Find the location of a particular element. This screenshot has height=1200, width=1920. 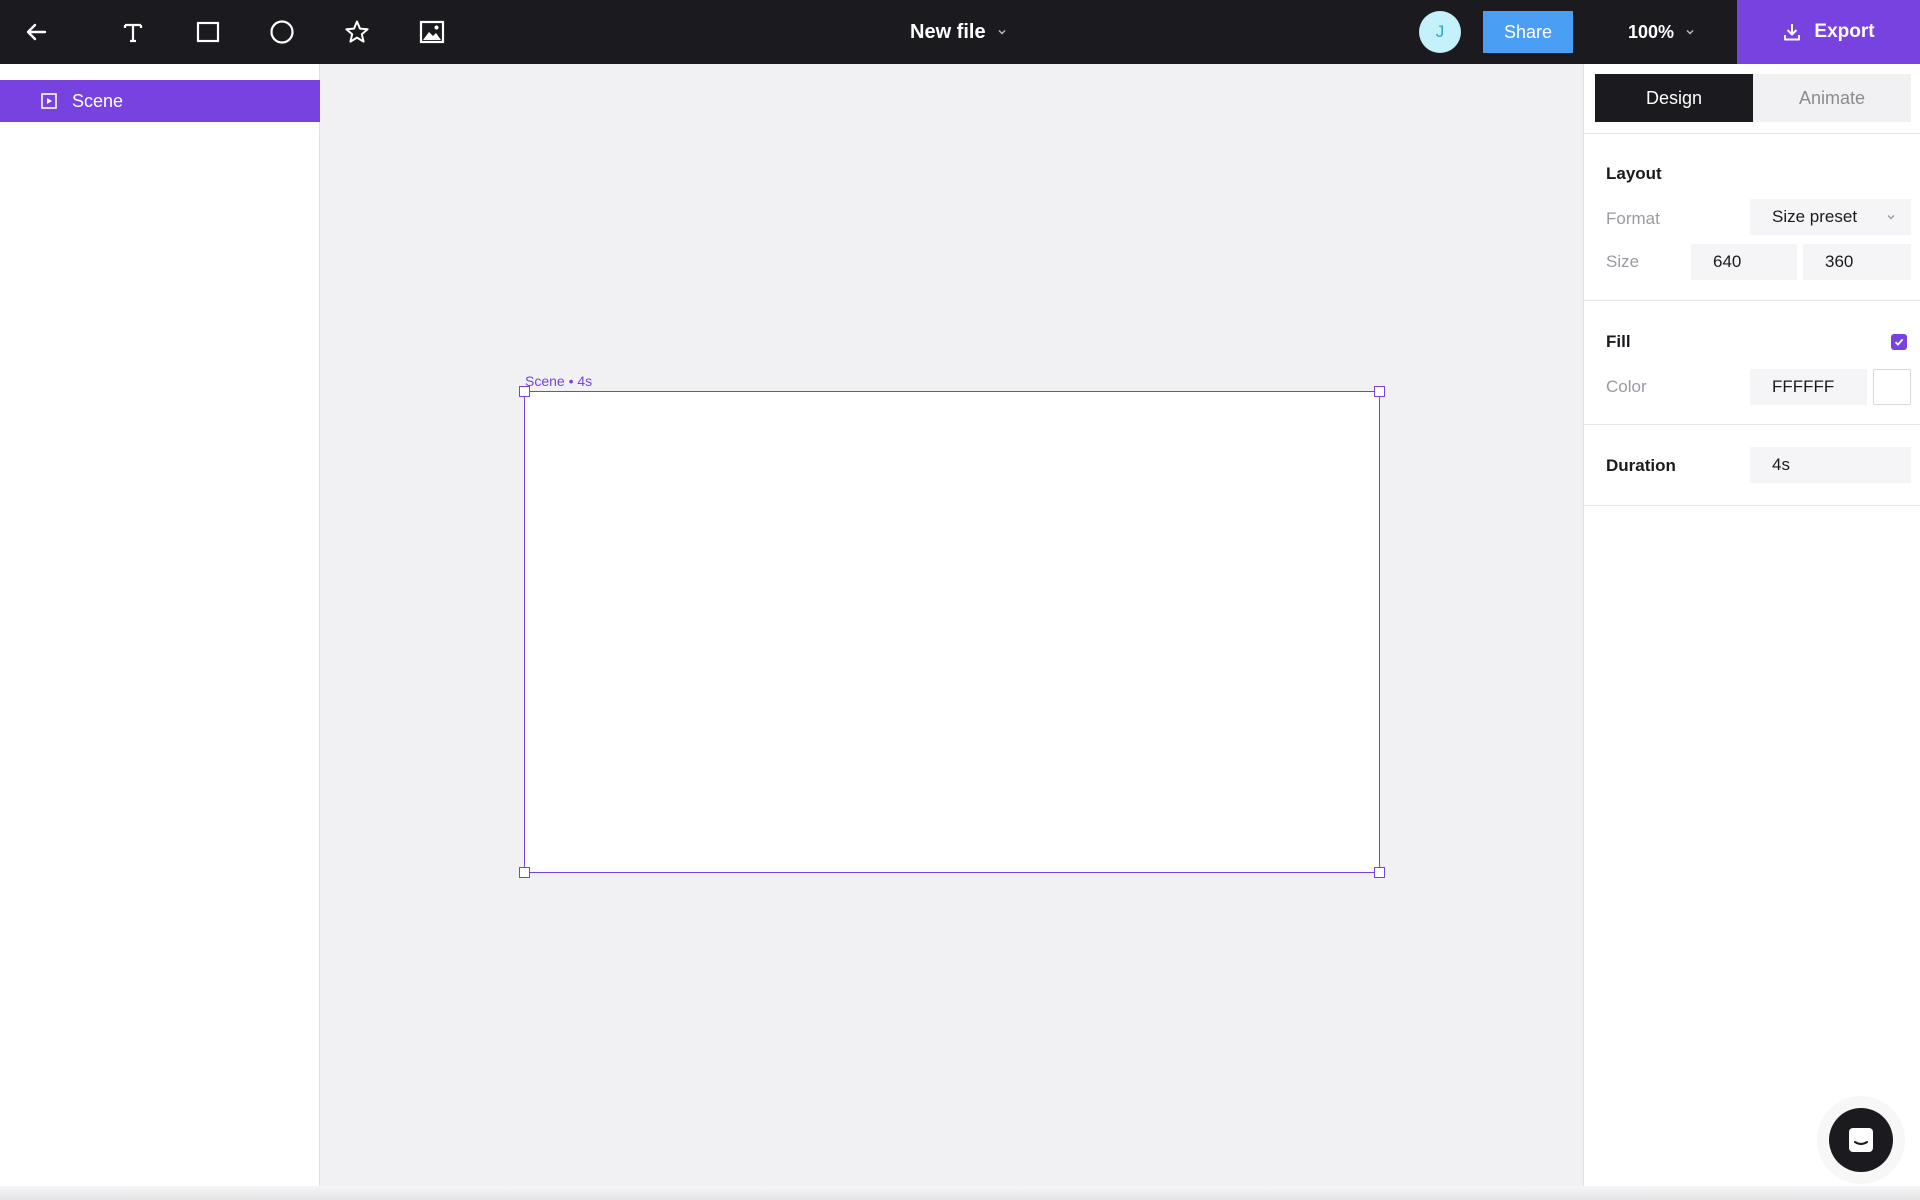

top-toolbar: New file J Share 100% Export is located at coordinates (960, 32).